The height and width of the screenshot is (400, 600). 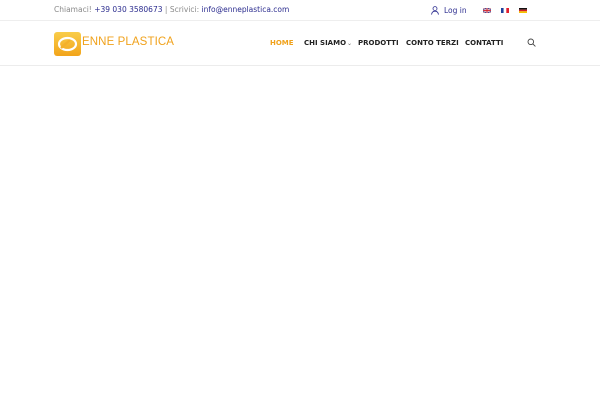 I want to click on logo-mark-icon, so click(x=67, y=44).